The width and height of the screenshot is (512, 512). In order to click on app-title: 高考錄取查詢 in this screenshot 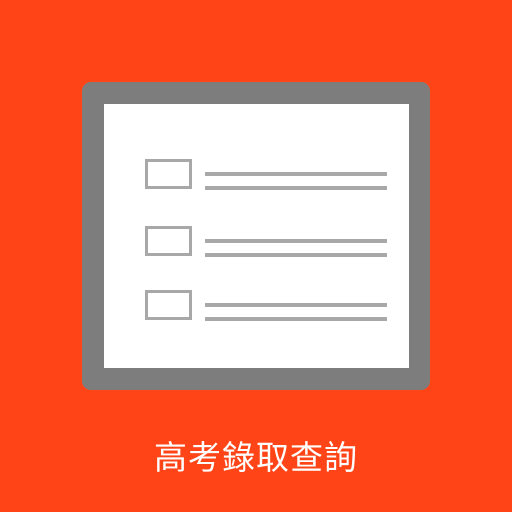, I will do `click(256, 457)`.